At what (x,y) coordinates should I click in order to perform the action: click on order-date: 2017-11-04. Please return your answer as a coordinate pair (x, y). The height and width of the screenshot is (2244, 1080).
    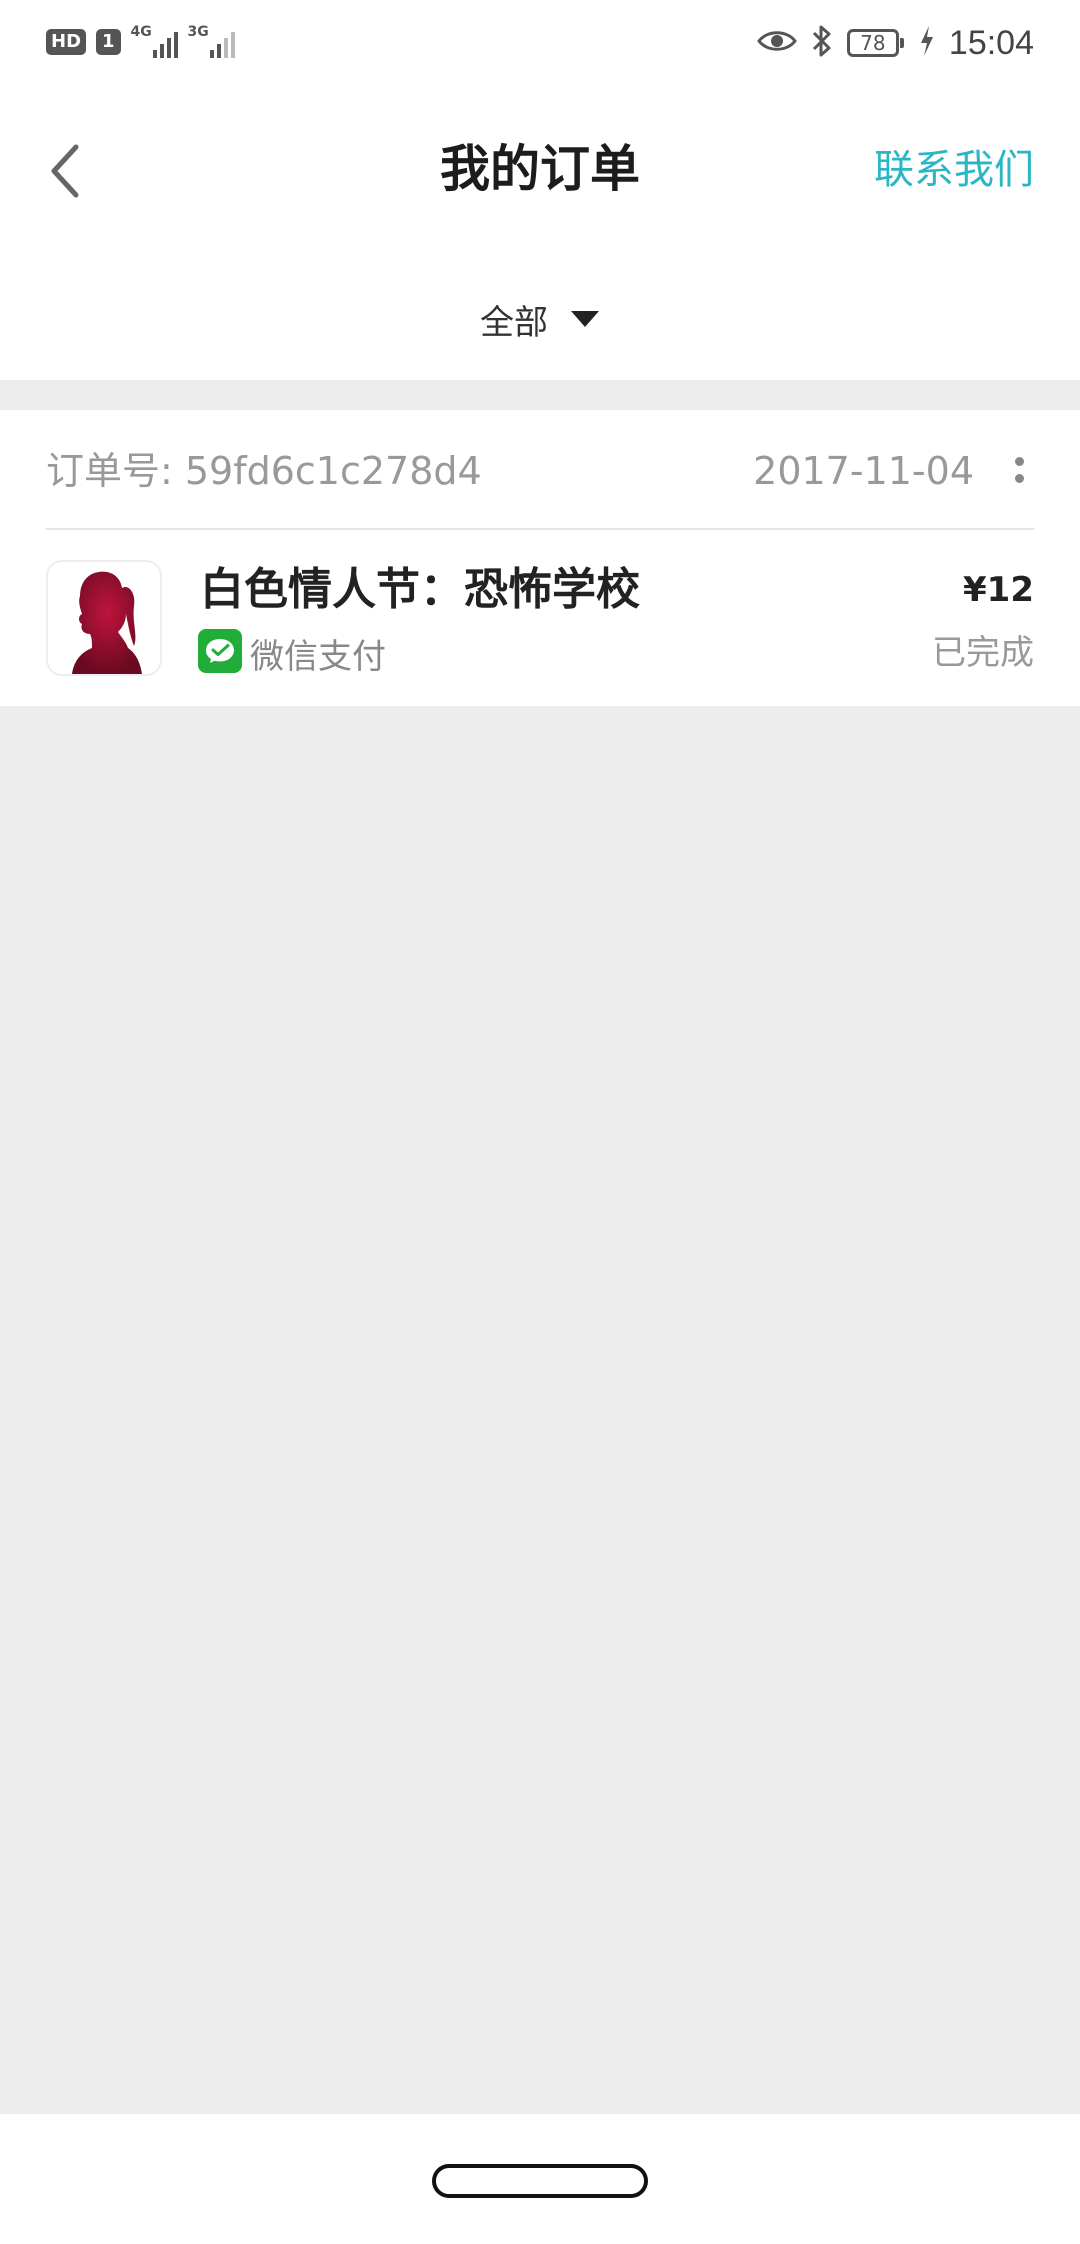
    Looking at the image, I should click on (863, 471).